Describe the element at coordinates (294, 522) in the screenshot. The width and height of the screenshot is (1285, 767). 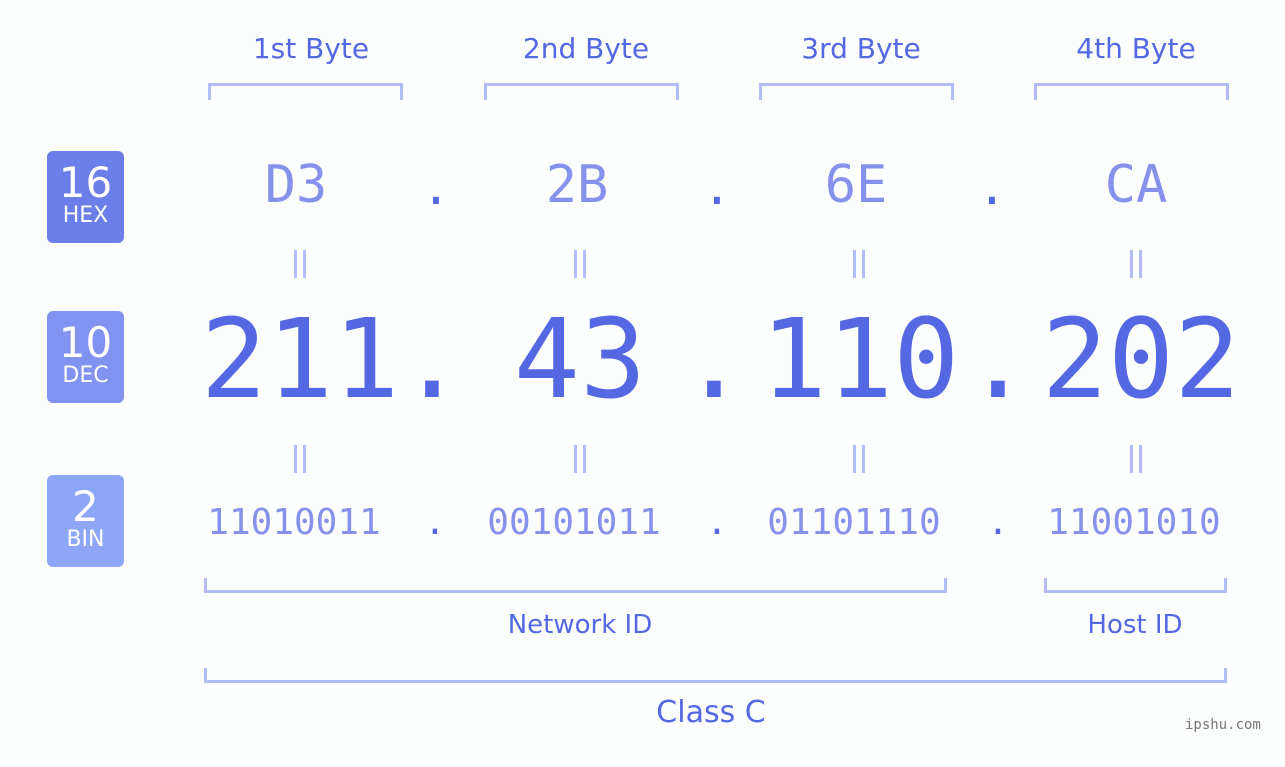
I see `bin-value-1: 11010011` at that location.